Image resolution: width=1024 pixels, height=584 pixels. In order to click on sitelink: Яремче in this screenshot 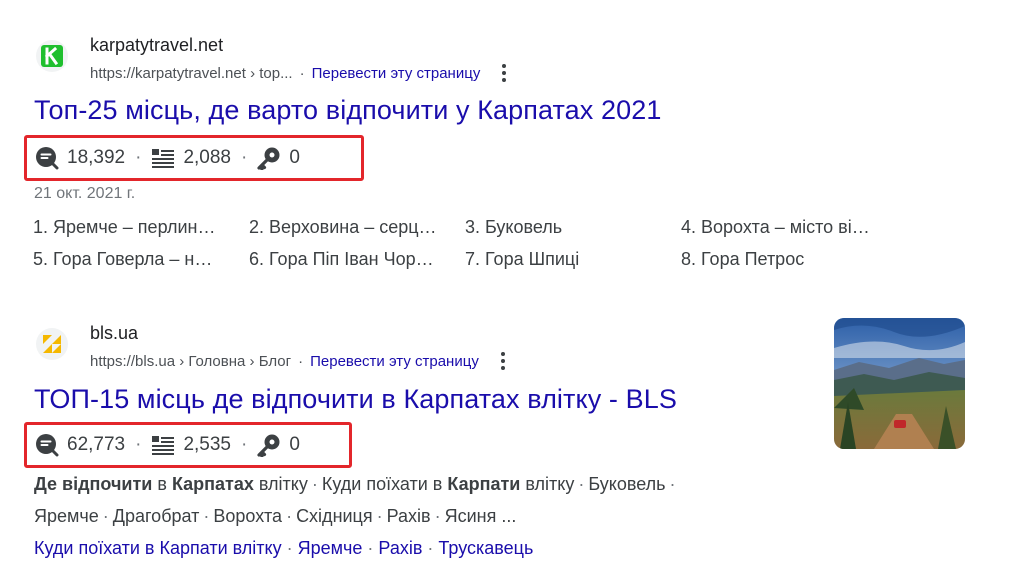, I will do `click(330, 548)`.